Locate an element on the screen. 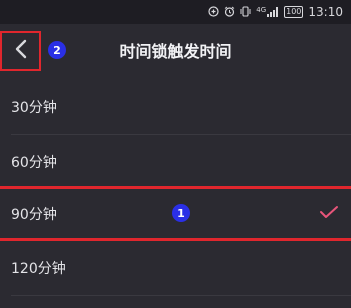  signal-icon: 4G is located at coordinates (267, 12).